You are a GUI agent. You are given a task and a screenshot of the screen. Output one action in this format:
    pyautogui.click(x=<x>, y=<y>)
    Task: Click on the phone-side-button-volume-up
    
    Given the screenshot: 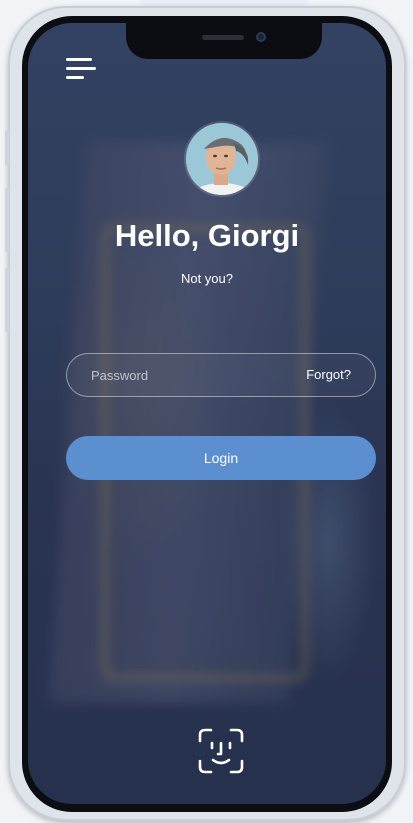 What is the action you would take?
    pyautogui.click(x=7, y=220)
    